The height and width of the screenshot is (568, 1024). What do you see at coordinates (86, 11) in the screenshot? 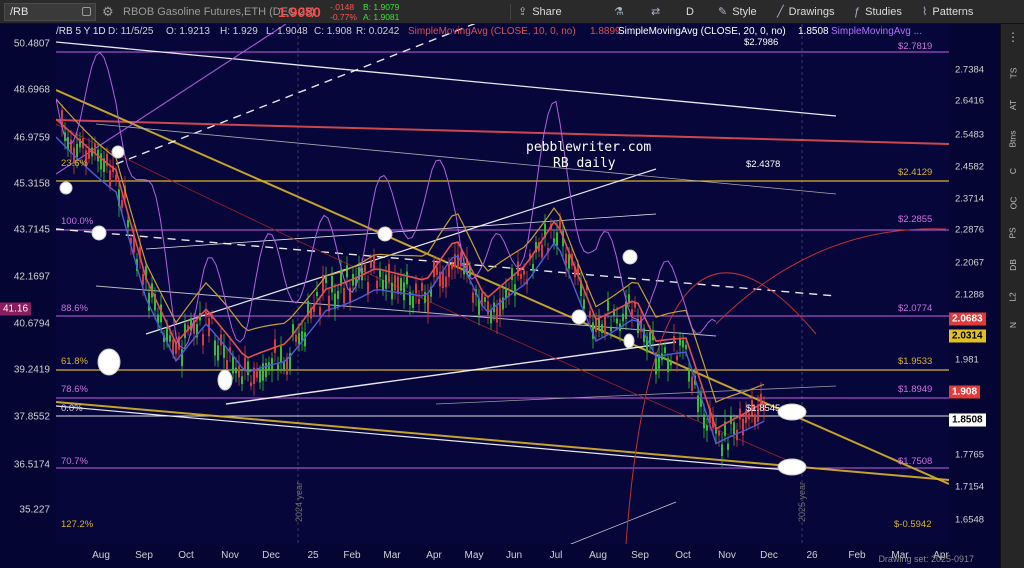
I see `lock-icon` at bounding box center [86, 11].